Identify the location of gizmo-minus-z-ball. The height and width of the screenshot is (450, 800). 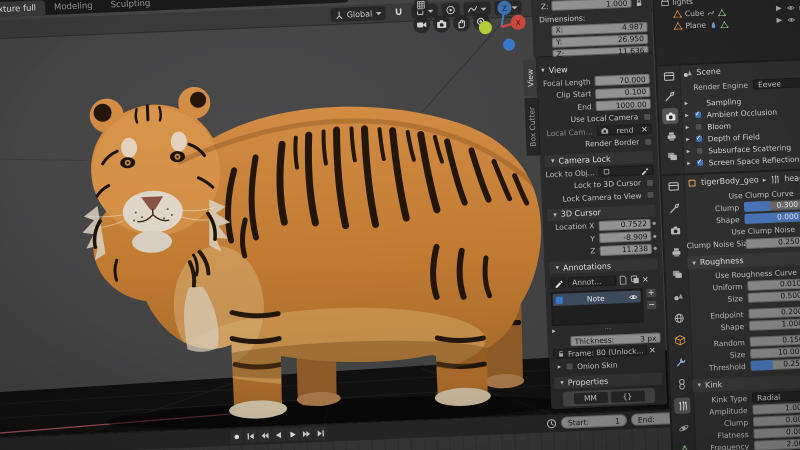
(509, 44).